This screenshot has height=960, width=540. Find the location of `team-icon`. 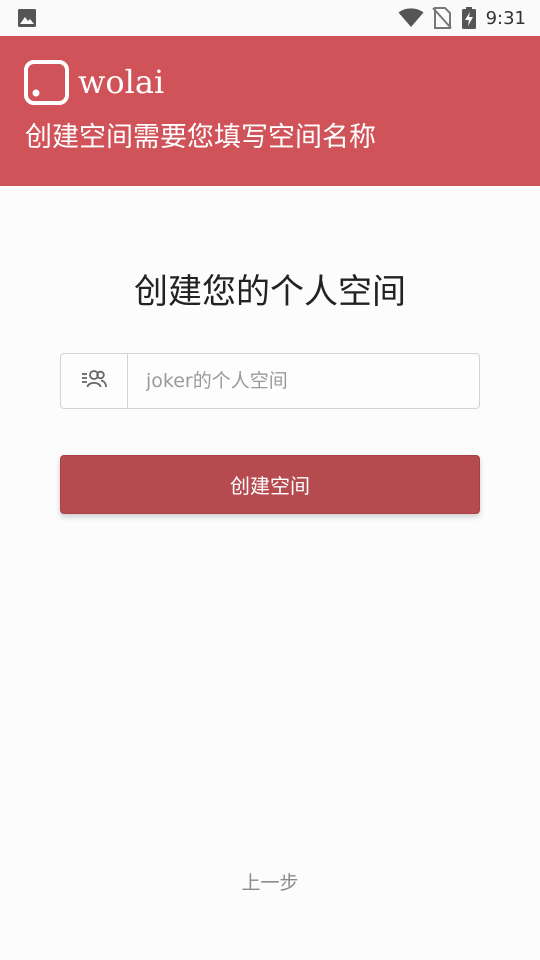

team-icon is located at coordinates (94, 381).